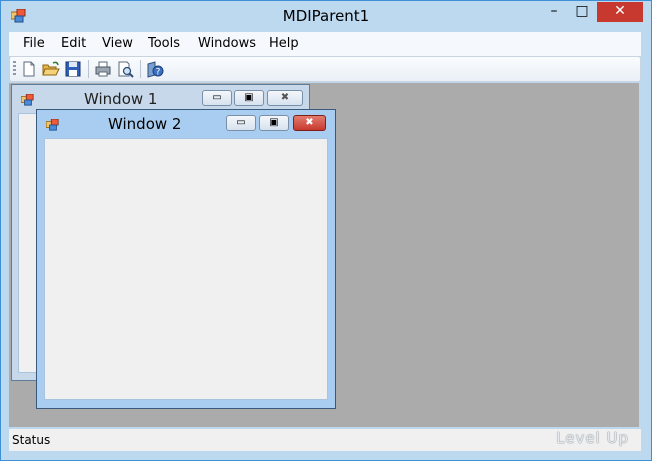 Image resolution: width=652 pixels, height=461 pixels. Describe the element at coordinates (73, 69) in the screenshot. I see `save-icon` at that location.